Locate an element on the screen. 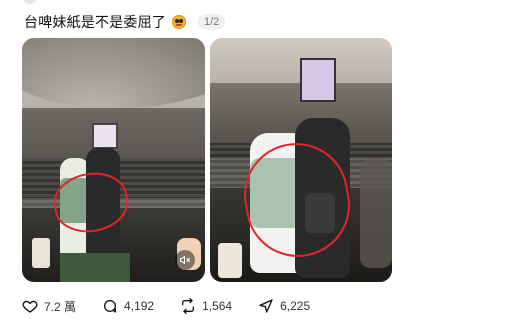 Image resolution: width=512 pixels, height=327 pixels. post-actions: 7.2 萬 4,192 1,564 6,225 is located at coordinates (166, 306).